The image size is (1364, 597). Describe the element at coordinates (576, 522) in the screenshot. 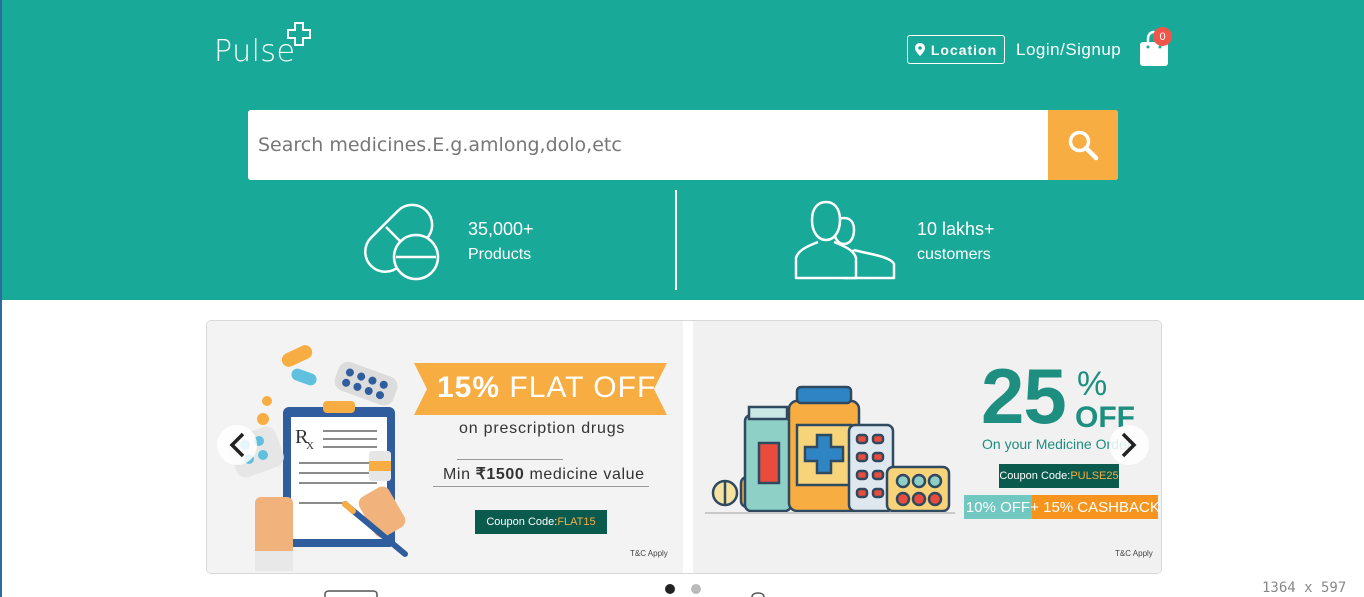

I see `coupon-code: FLAT15` at that location.